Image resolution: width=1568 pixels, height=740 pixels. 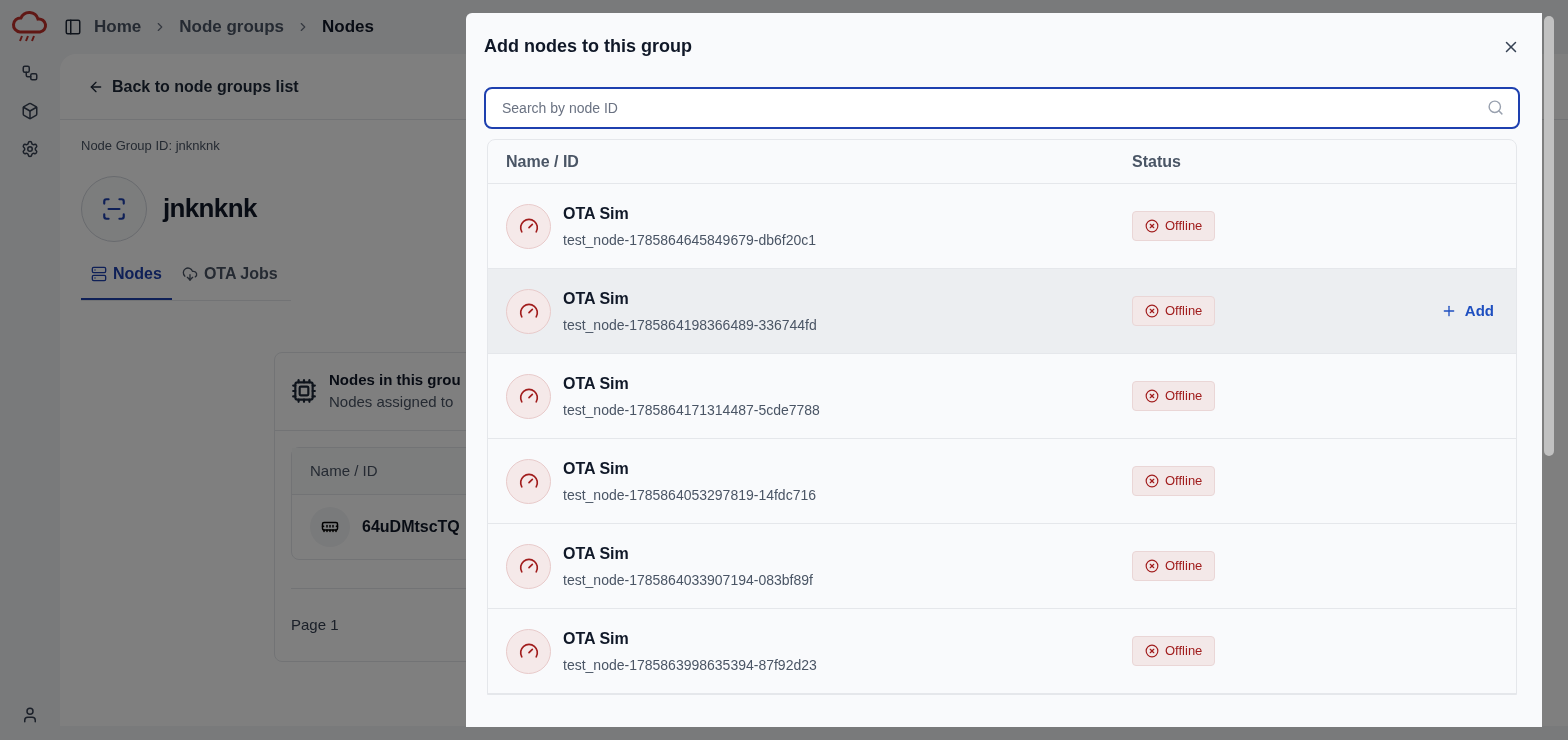 What do you see at coordinates (688, 580) in the screenshot?
I see `node-id: test_node-1785864033907194-083bf89f` at bounding box center [688, 580].